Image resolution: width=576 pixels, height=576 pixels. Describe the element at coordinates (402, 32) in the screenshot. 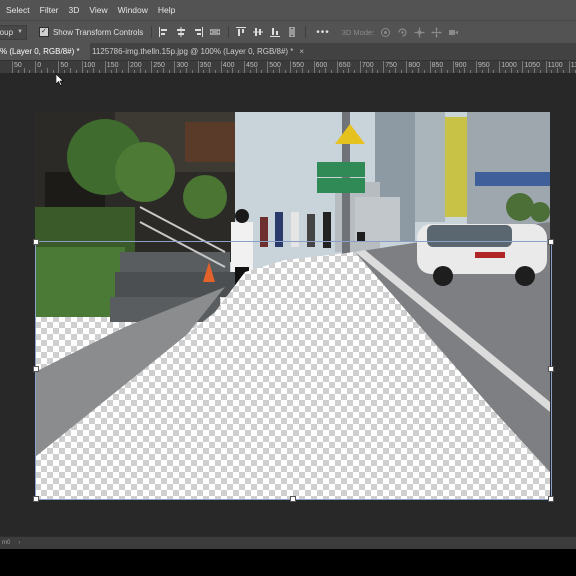

I see `roll-3d-icon` at that location.